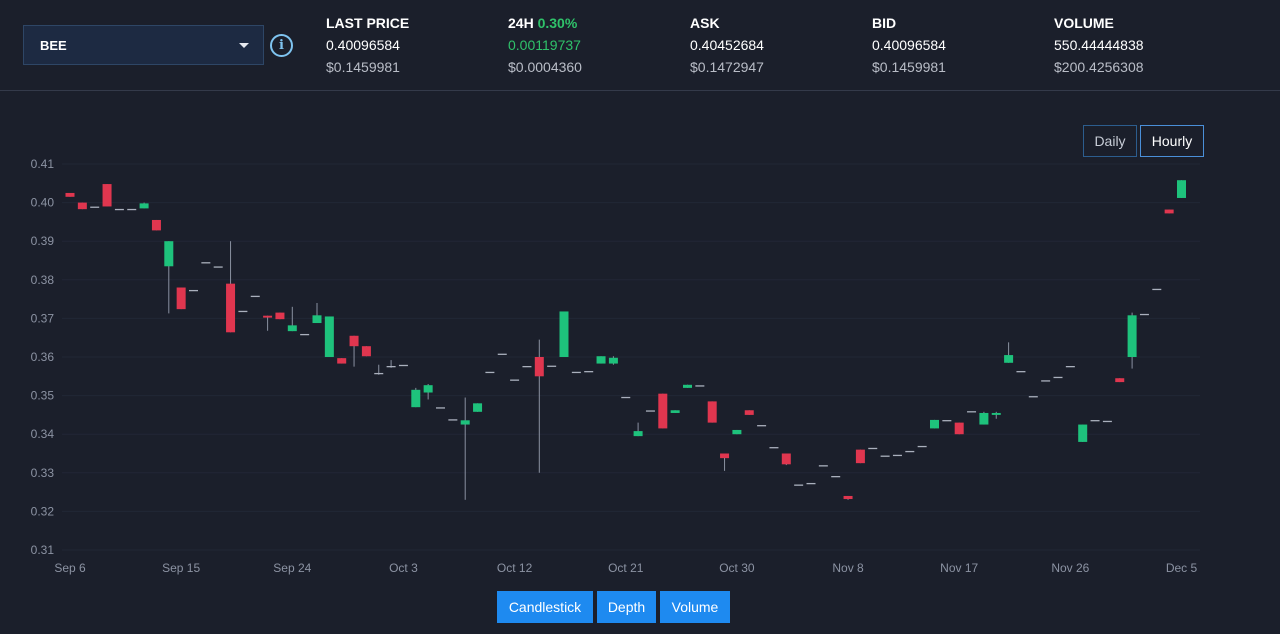  I want to click on stat-24h: 24H 0.30% 0.00119737 $0.0004360, so click(545, 45).